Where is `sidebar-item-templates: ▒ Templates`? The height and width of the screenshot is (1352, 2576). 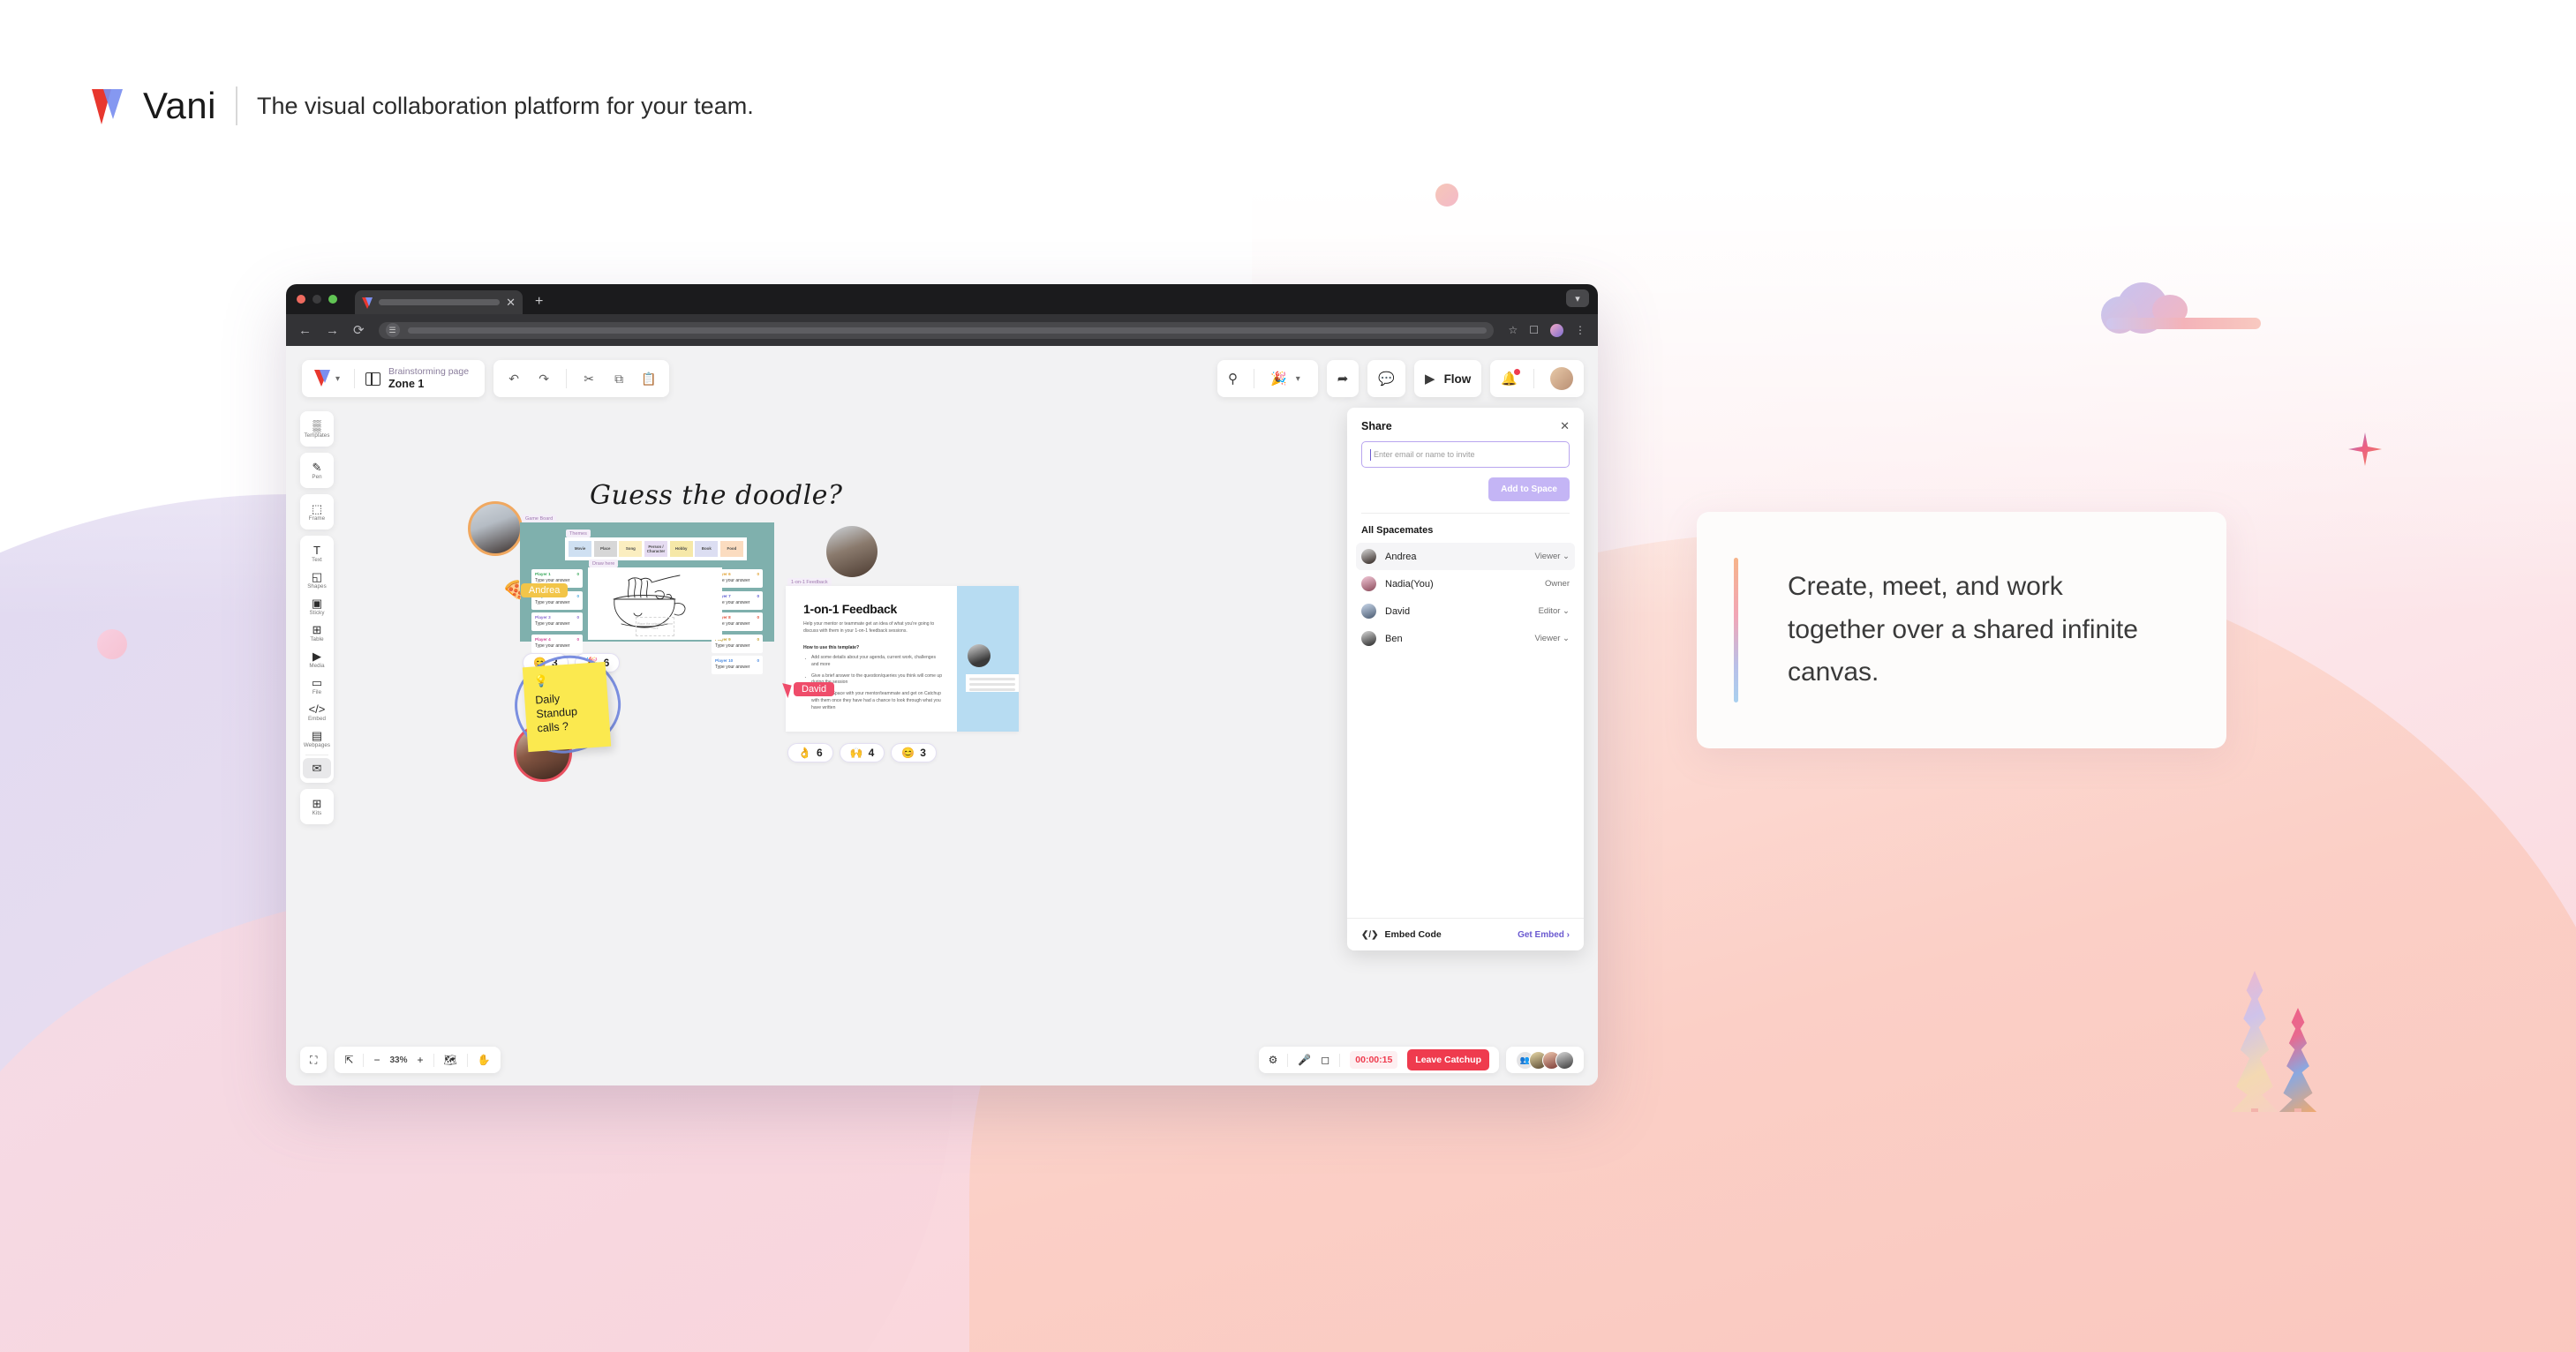
sidebar-item-templates: ▒ Templates is located at coordinates (317, 429).